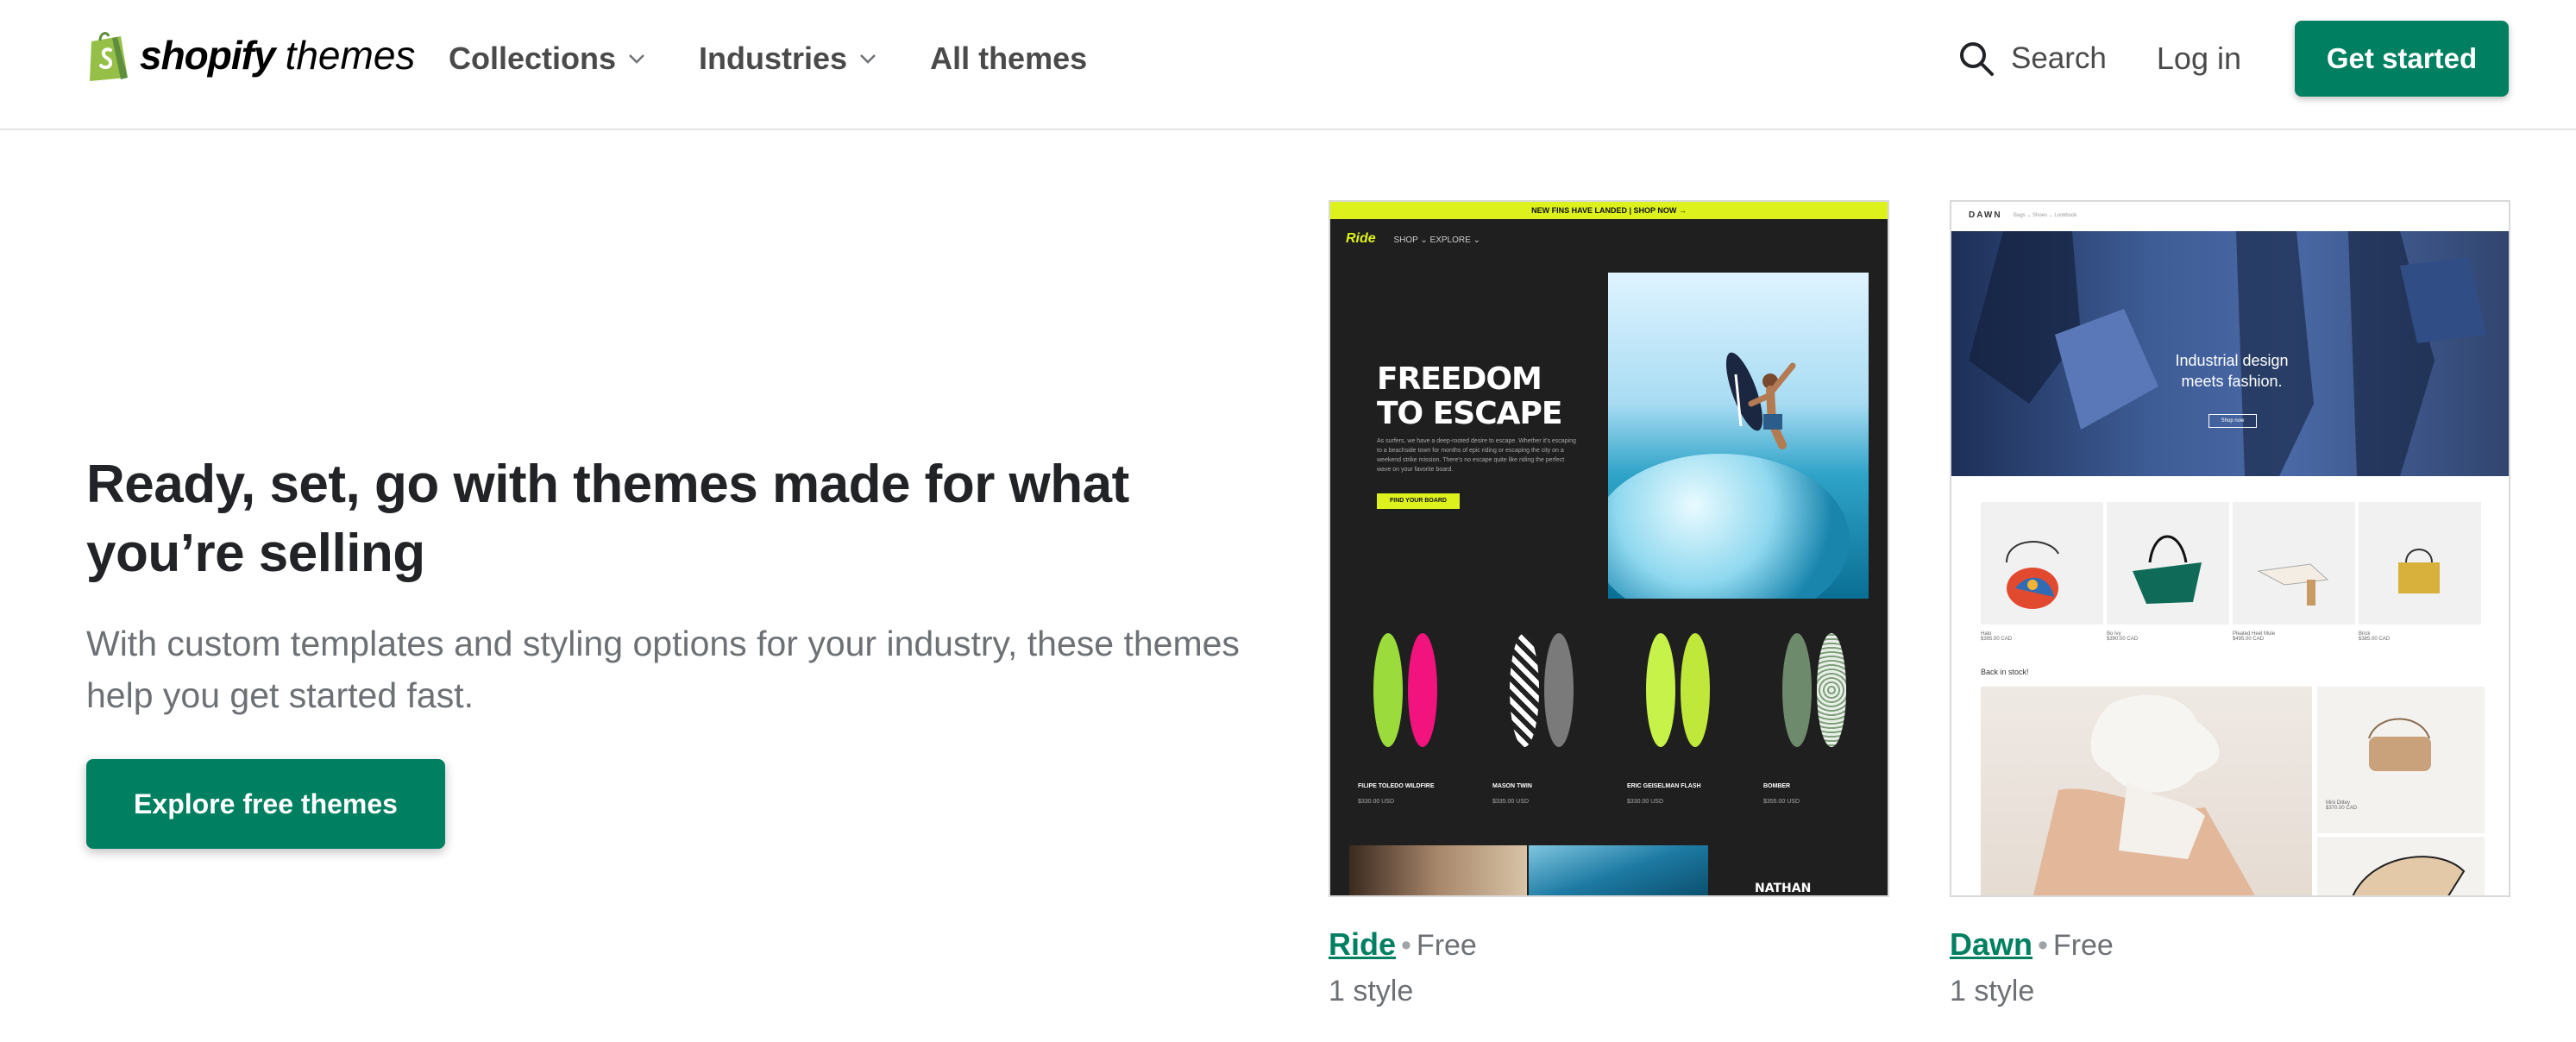 The image size is (2576, 1042). What do you see at coordinates (2032, 575) in the screenshot?
I see `handbag-image` at bounding box center [2032, 575].